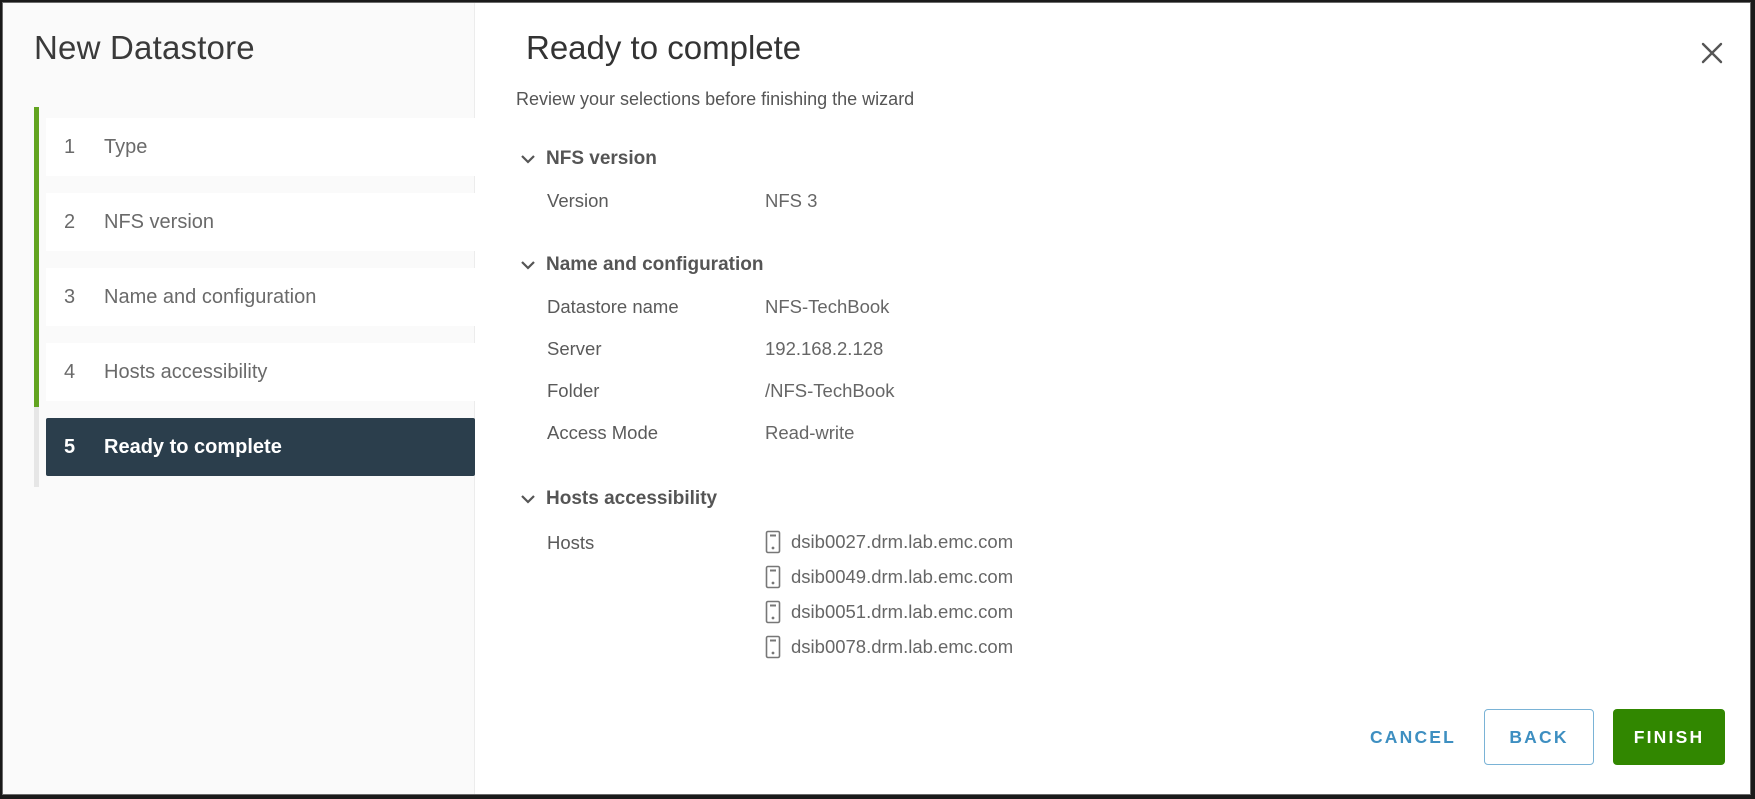  I want to click on finish-button: FINISH, so click(1669, 737).